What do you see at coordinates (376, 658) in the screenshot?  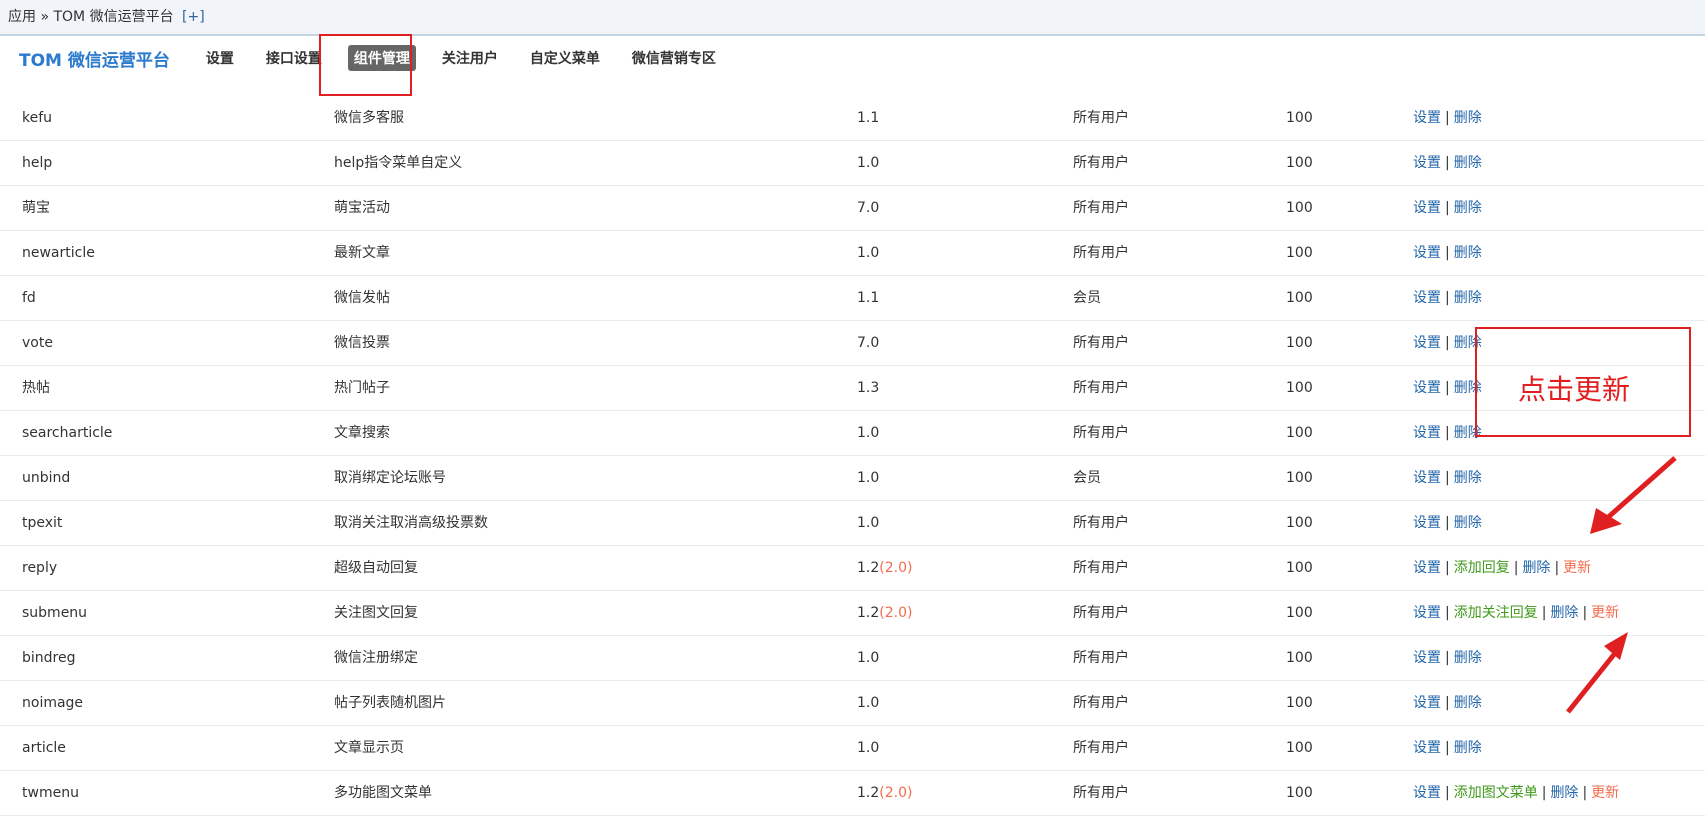 I see `component-name: 微信注册绑定` at bounding box center [376, 658].